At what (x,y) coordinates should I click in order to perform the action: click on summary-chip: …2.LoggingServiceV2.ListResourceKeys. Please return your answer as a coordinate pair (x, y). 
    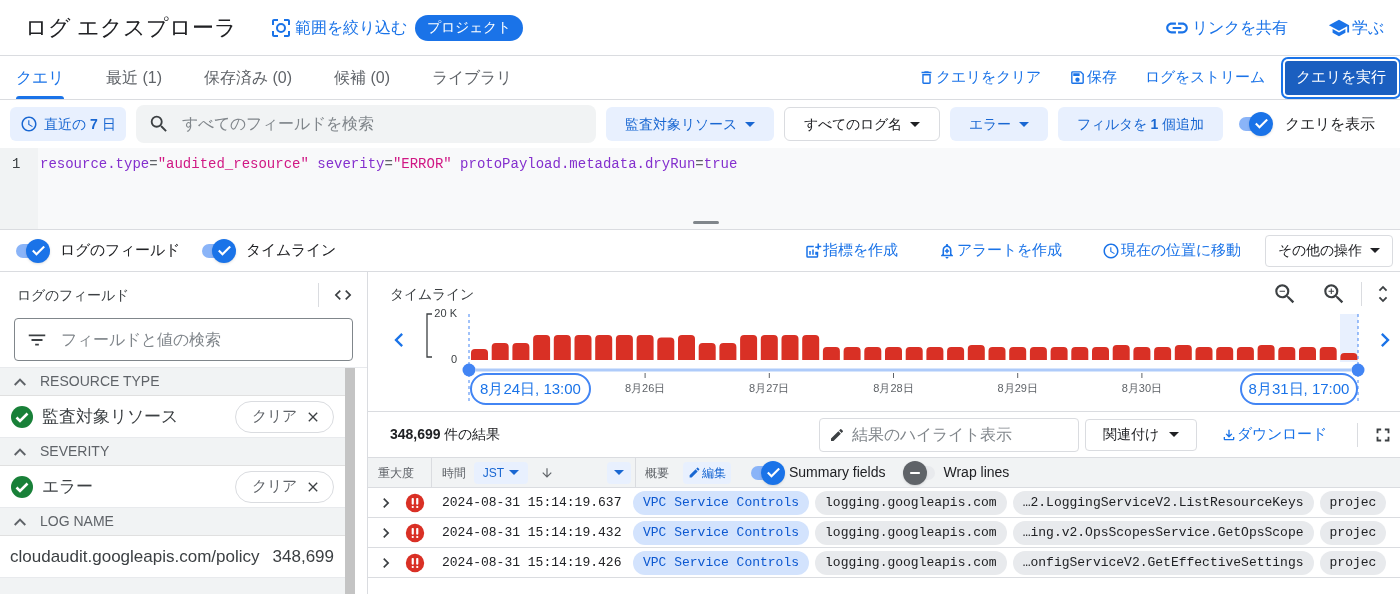
    Looking at the image, I should click on (1163, 502).